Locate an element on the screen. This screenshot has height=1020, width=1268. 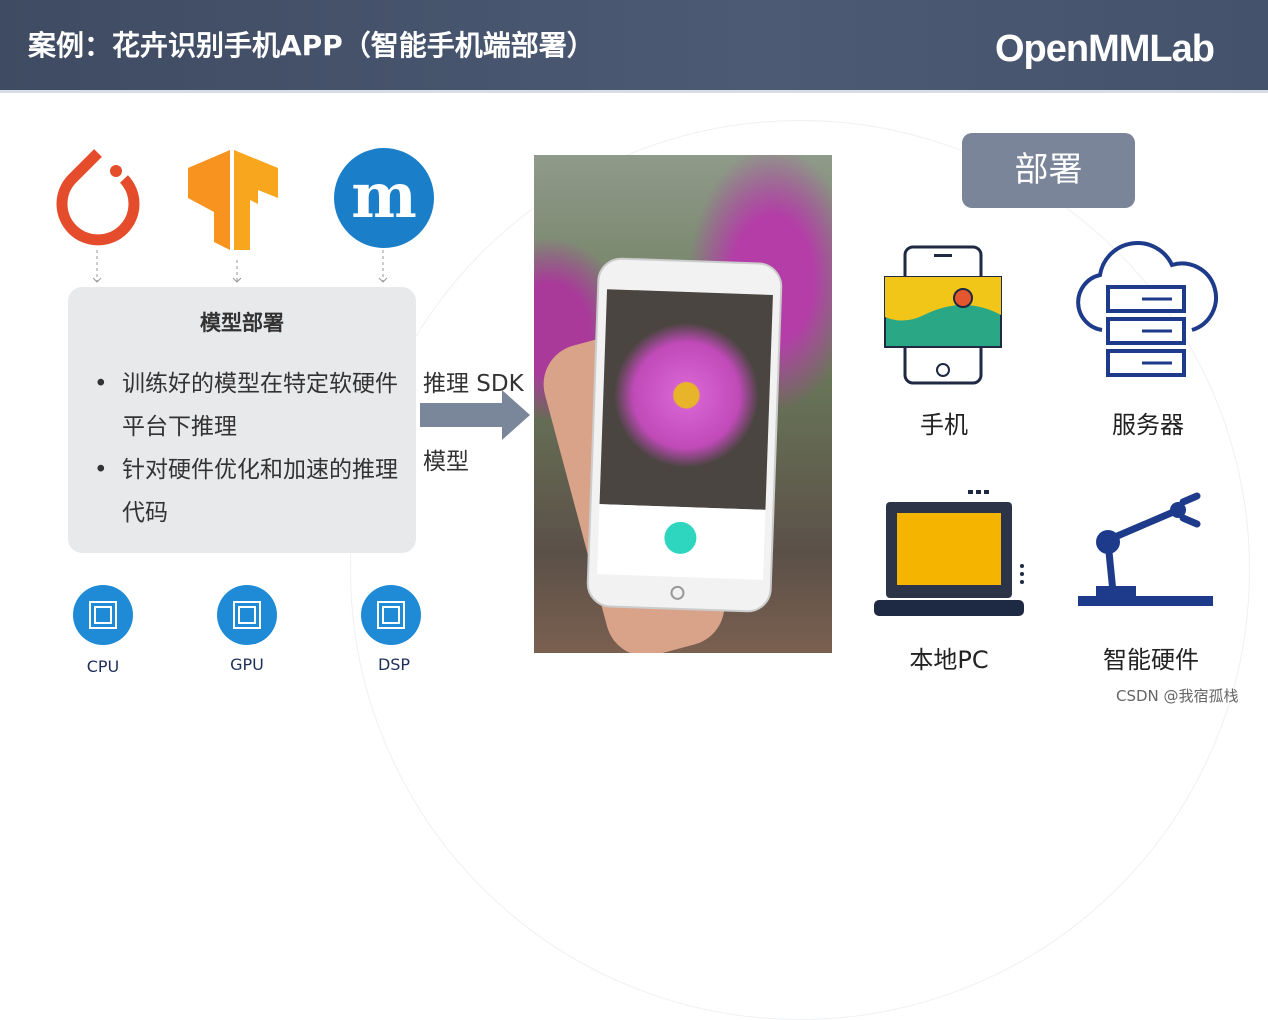
model-label: 模型 is located at coordinates (446, 462).